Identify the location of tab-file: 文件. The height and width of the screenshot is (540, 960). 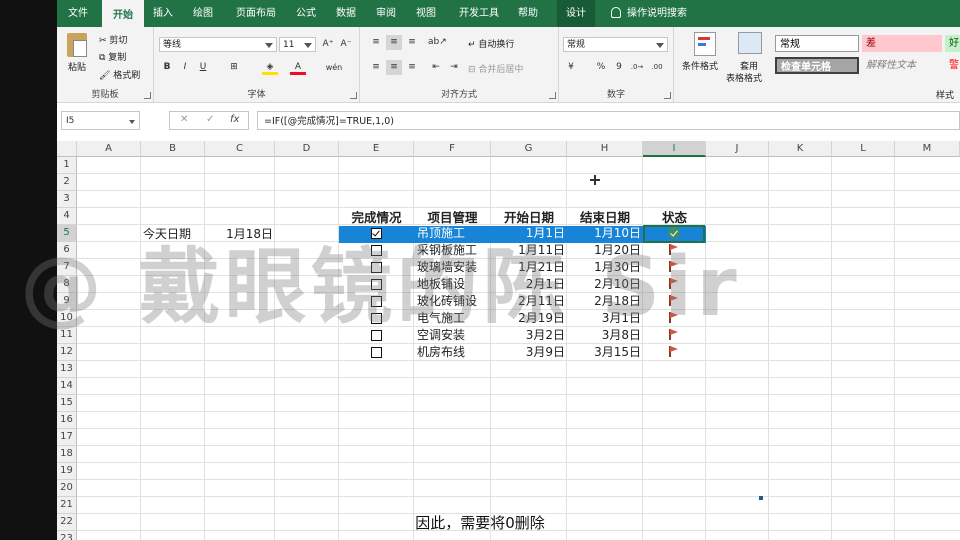
(78, 13).